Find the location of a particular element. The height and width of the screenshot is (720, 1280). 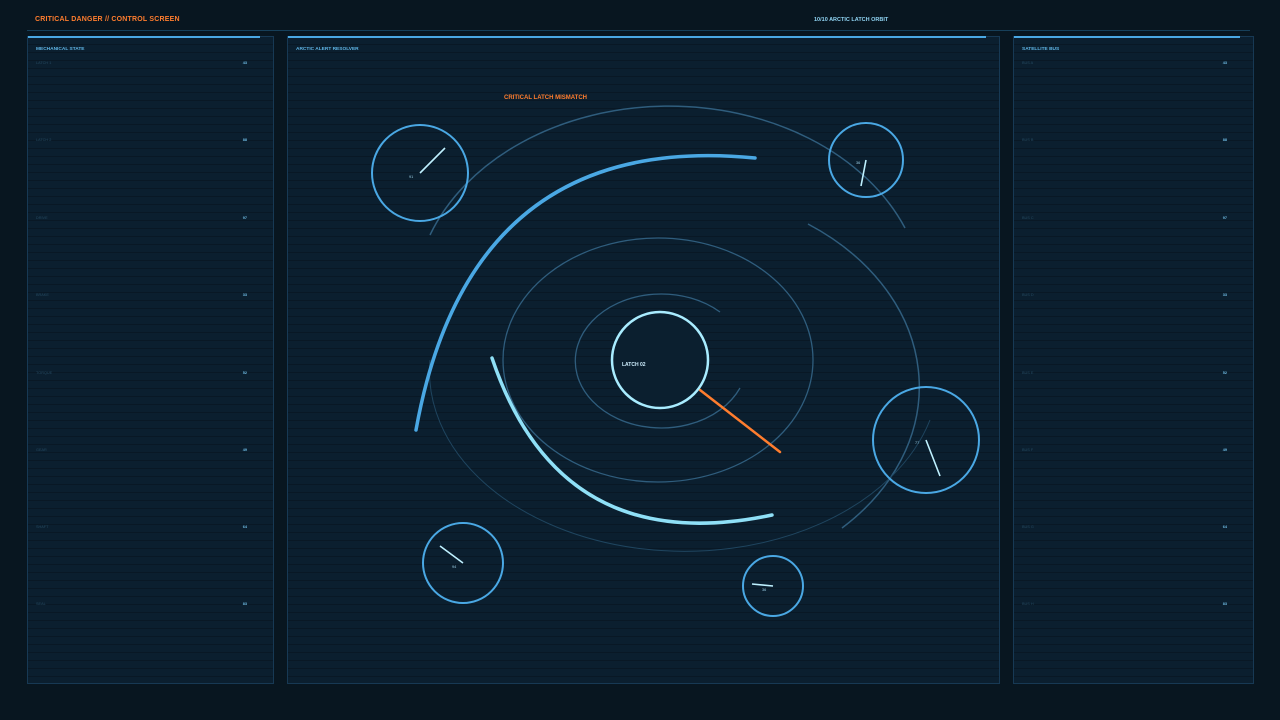

dial-label: 91 is located at coordinates (411, 177).